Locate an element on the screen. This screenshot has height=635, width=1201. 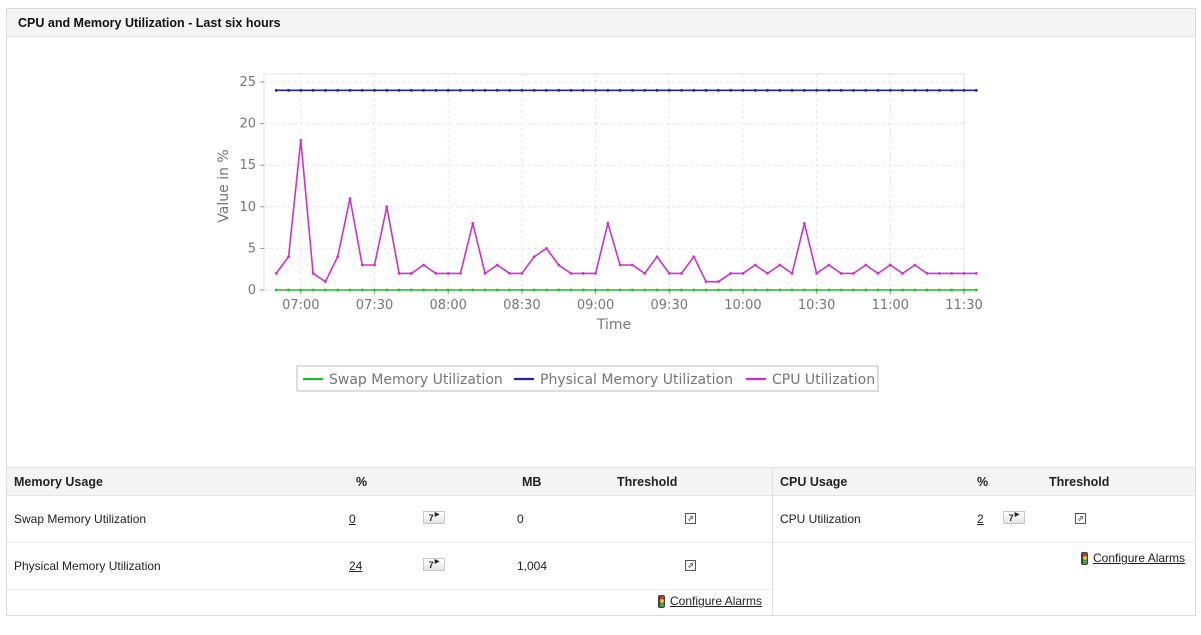
cpu-table-header: CPU Usage % Threshold is located at coordinates (984, 481).